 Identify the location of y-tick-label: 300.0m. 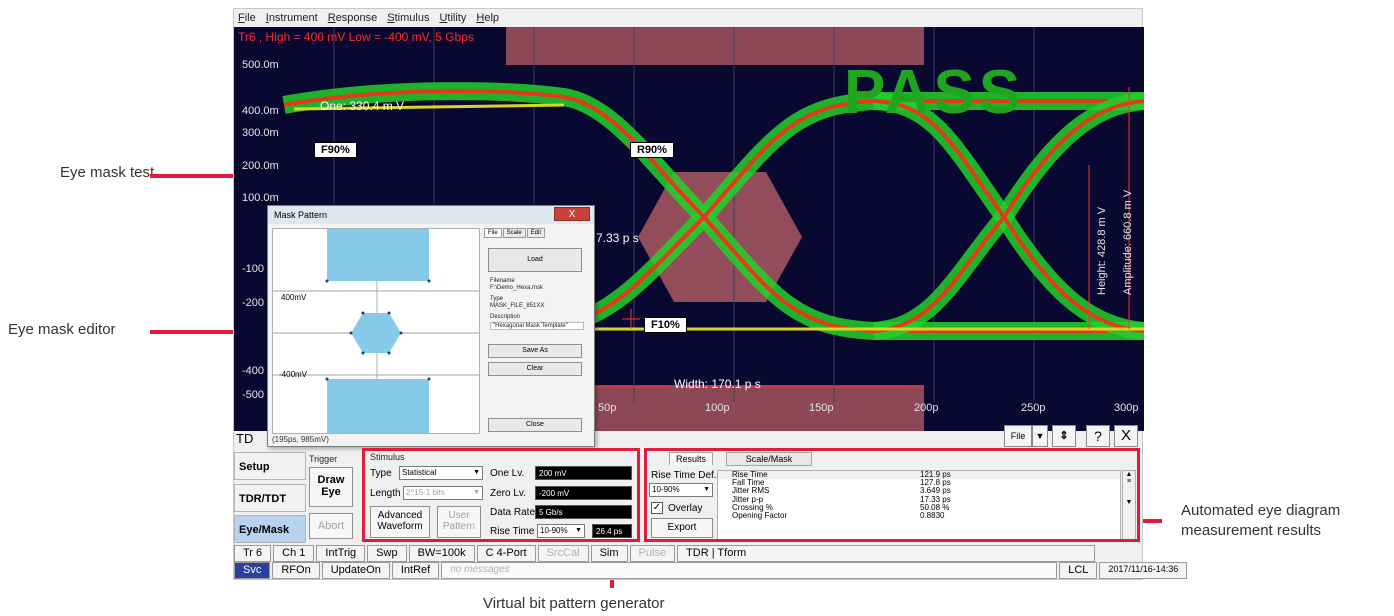
(260, 133).